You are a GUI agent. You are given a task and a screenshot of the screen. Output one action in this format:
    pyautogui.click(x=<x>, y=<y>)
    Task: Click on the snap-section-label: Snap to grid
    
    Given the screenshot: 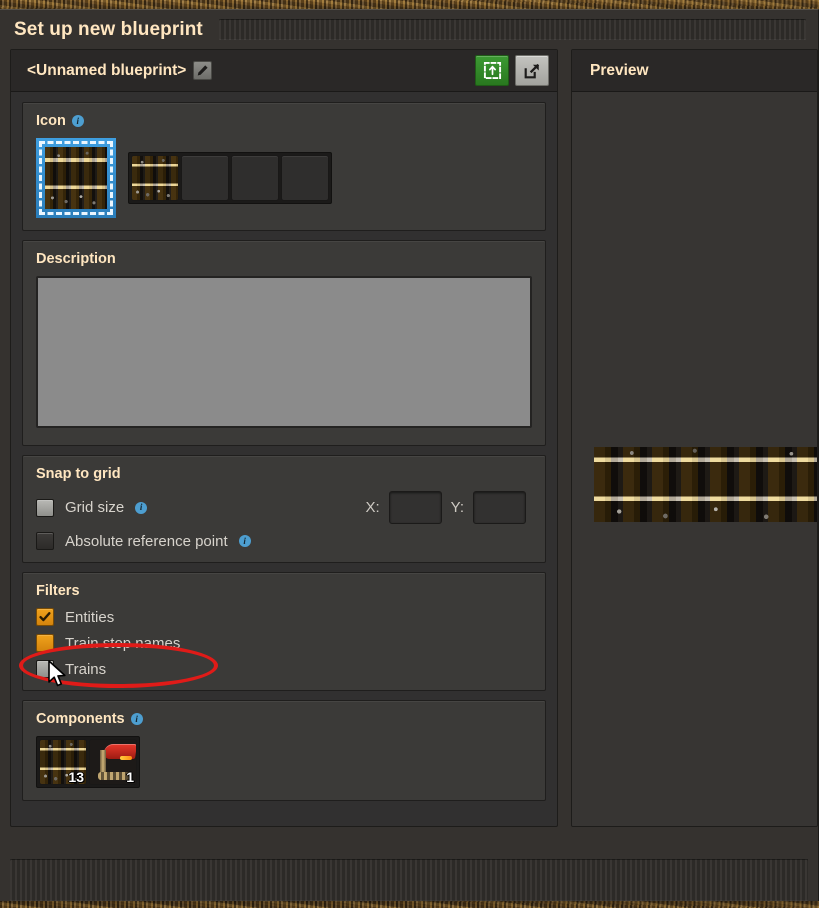 What is the action you would take?
    pyautogui.click(x=78, y=474)
    